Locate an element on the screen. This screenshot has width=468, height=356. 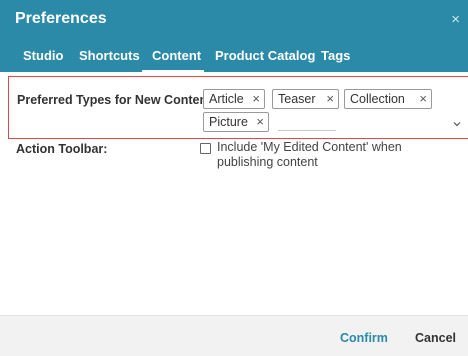
chip-label: Teaser is located at coordinates (297, 99).